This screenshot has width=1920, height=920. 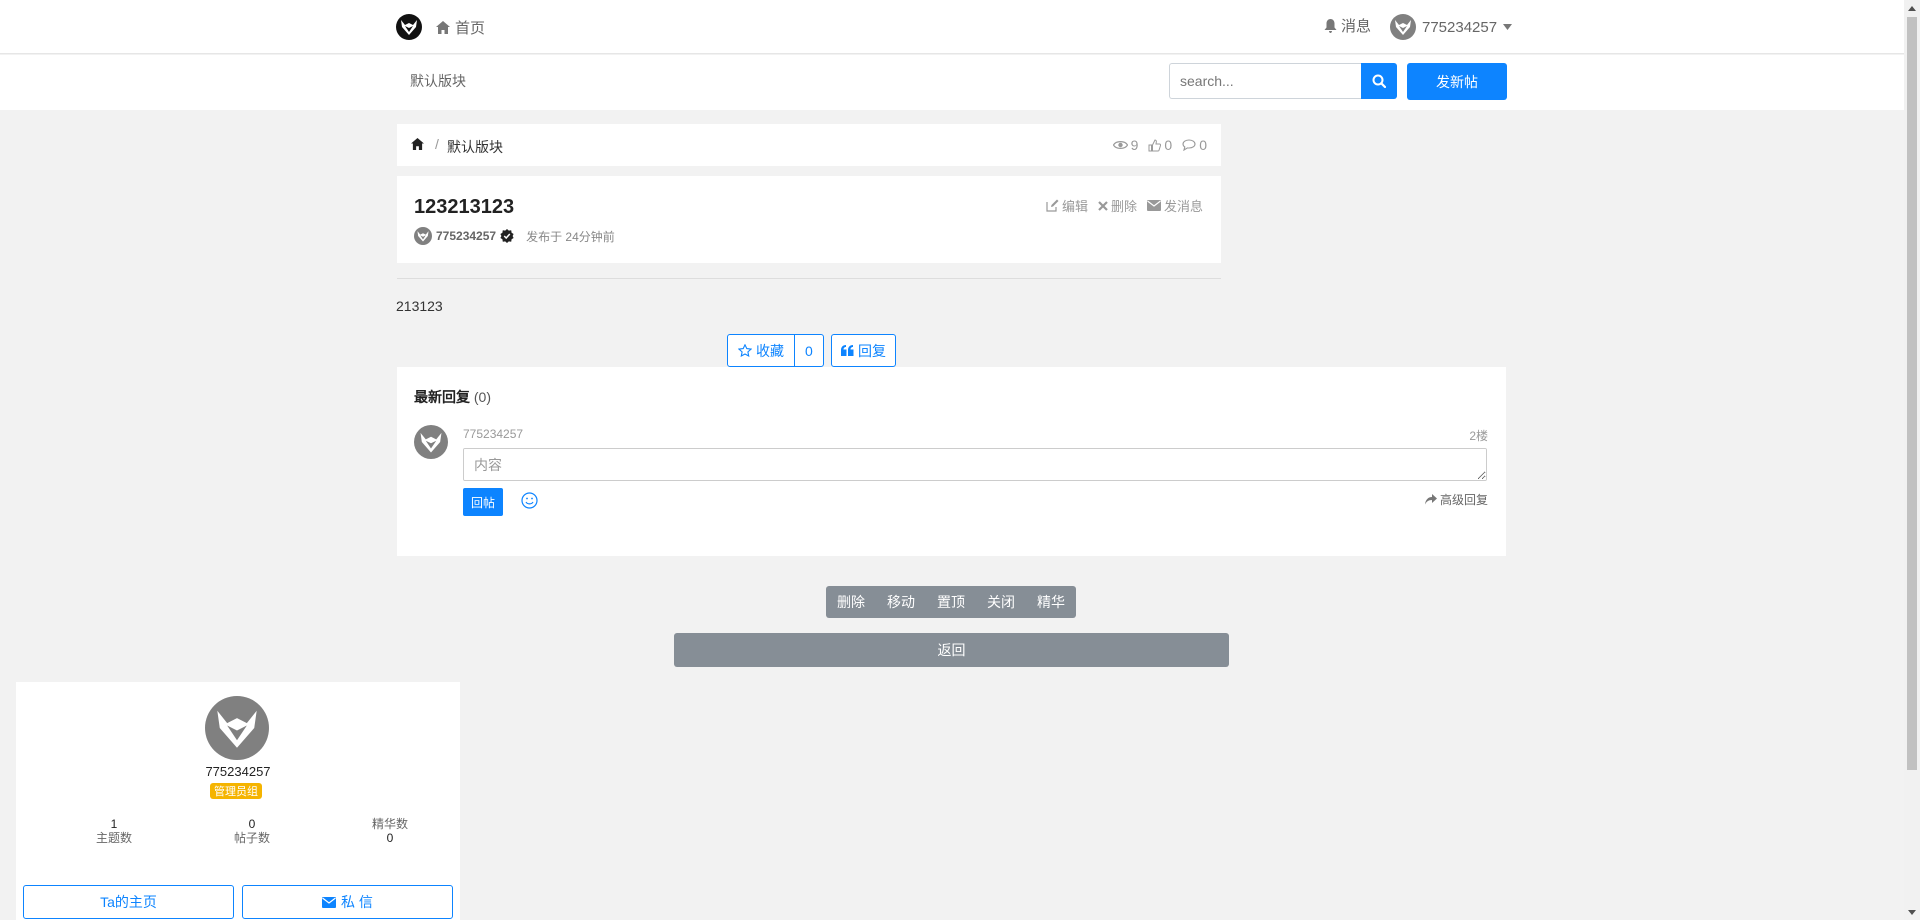 What do you see at coordinates (1463, 500) in the screenshot?
I see `advanced-reply-label: 高级回复` at bounding box center [1463, 500].